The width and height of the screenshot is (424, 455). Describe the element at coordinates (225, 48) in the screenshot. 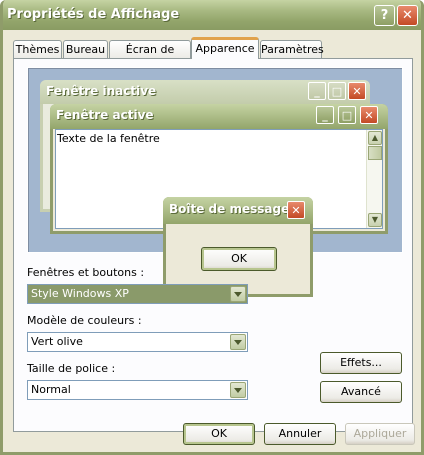

I see `tab-appearance: Apparence` at that location.